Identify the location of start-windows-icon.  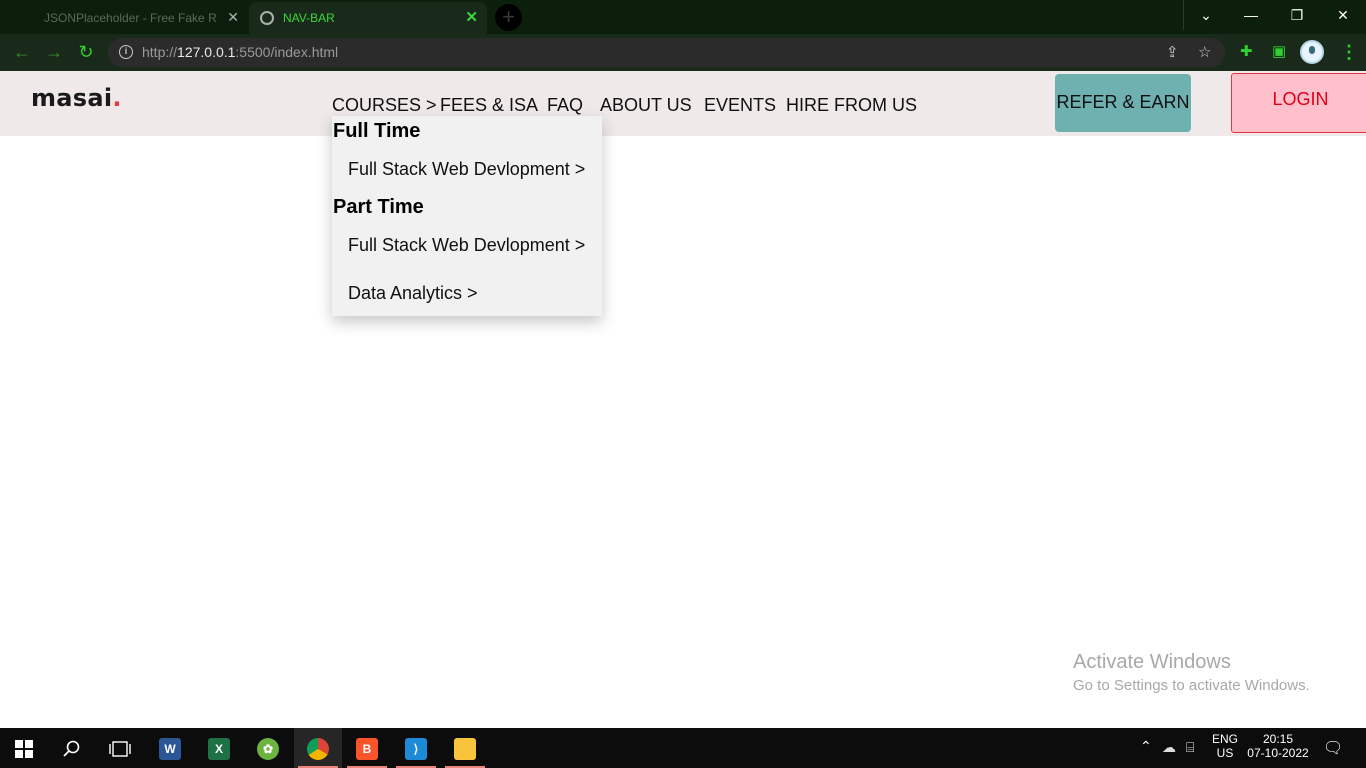
(24, 748).